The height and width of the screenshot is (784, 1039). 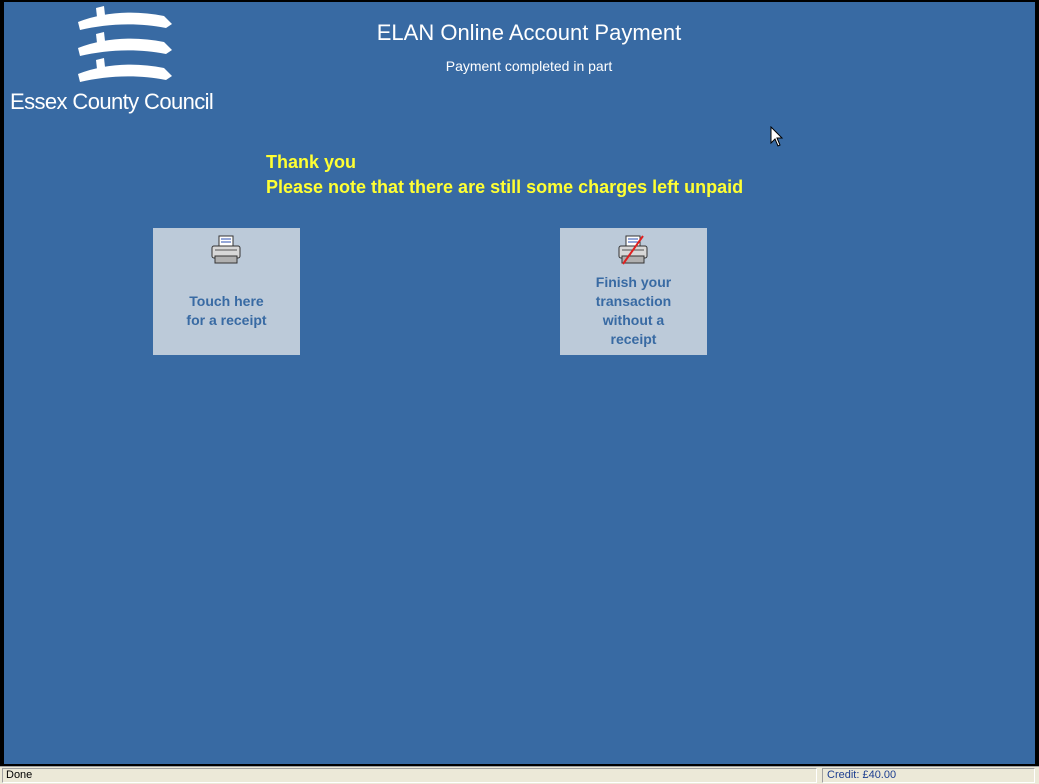 I want to click on receipt-button-label: Touch here for a receipt, so click(x=226, y=310).